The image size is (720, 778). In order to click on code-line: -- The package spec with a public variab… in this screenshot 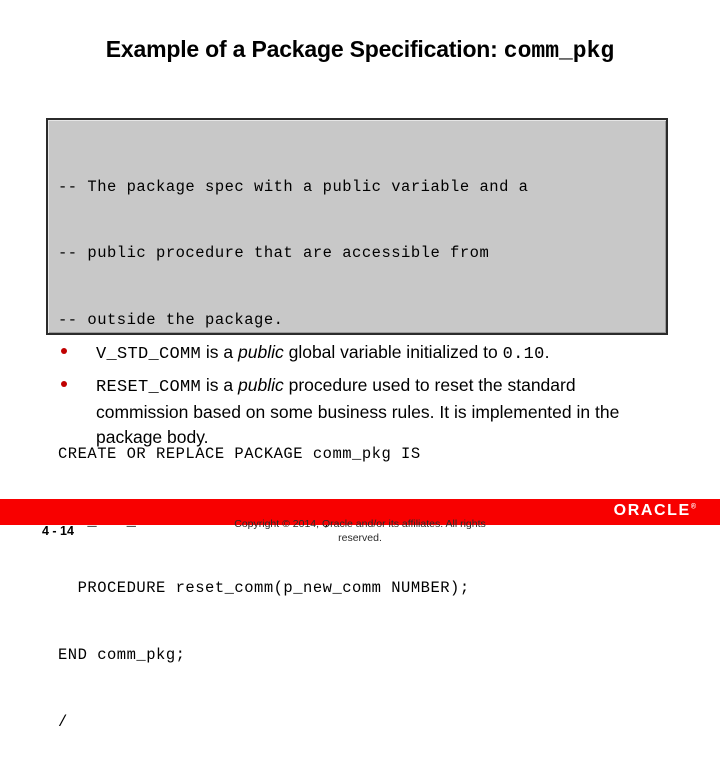, I will do `click(293, 186)`.